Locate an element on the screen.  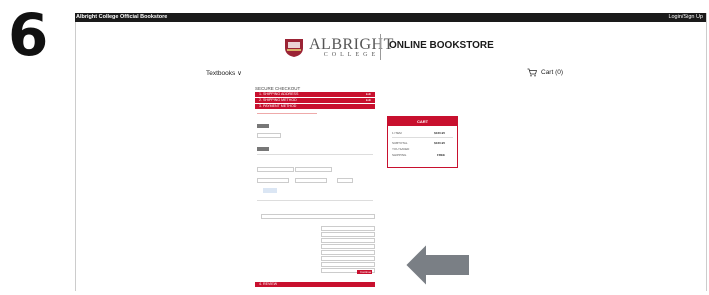
city-field is located at coordinates (348, 252).